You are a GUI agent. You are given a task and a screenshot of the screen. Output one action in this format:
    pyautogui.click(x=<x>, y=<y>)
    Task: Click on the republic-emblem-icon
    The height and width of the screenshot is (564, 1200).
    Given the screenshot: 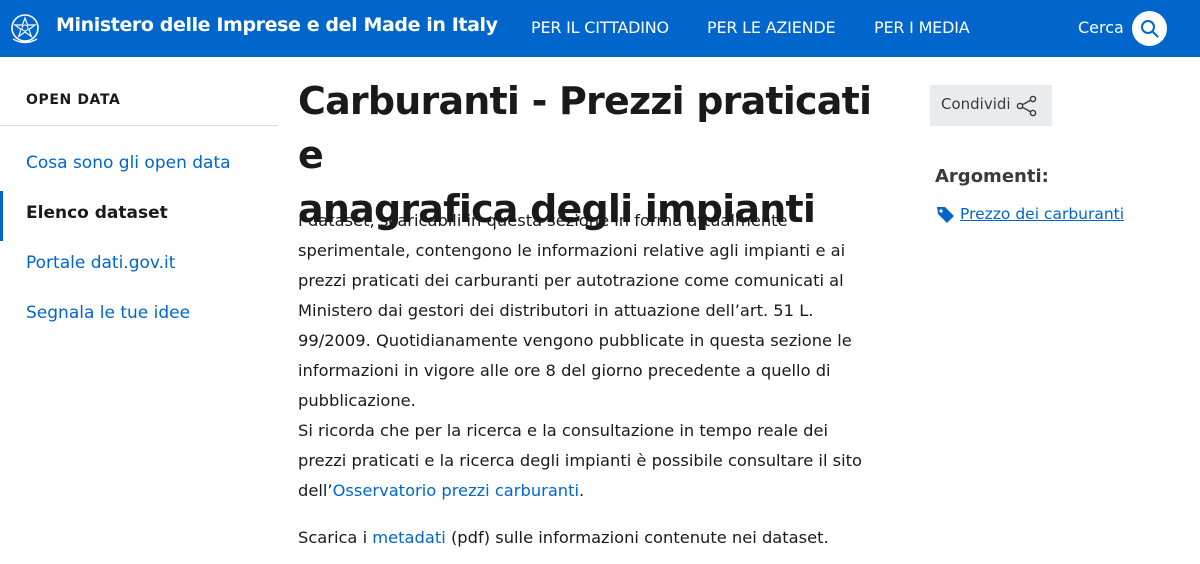 What is the action you would take?
    pyautogui.click(x=25, y=28)
    